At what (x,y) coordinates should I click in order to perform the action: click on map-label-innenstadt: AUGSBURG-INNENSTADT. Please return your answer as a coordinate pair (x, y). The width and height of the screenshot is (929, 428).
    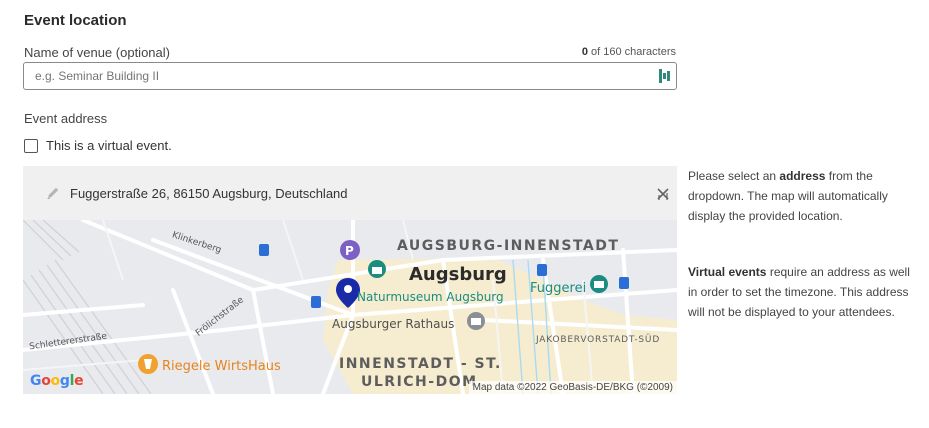
    Looking at the image, I should click on (508, 246).